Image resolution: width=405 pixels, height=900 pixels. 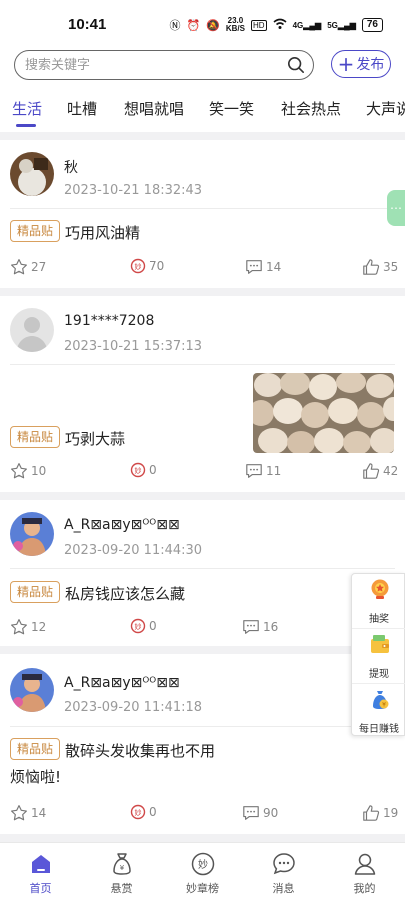 I want to click on nav-reward: ¥ 悬赏, so click(x=121, y=871).